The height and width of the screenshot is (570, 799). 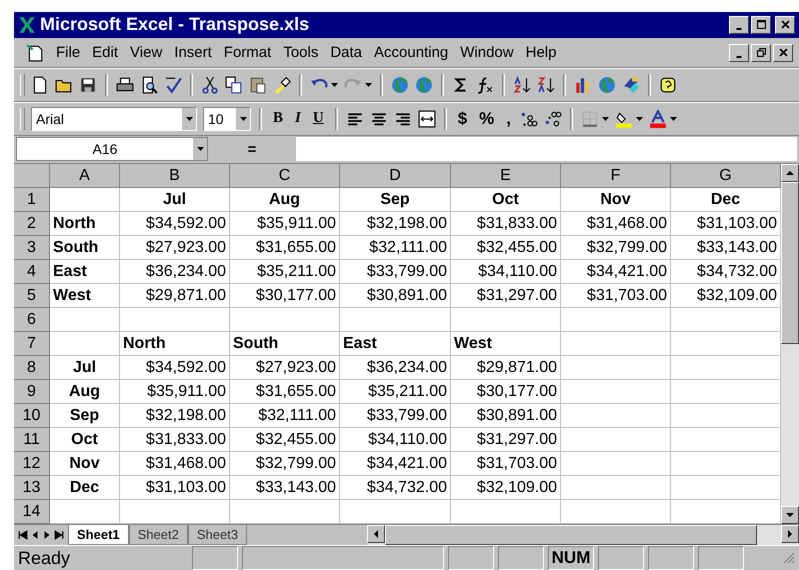 What do you see at coordinates (175, 176) in the screenshot?
I see `column-header: B` at bounding box center [175, 176].